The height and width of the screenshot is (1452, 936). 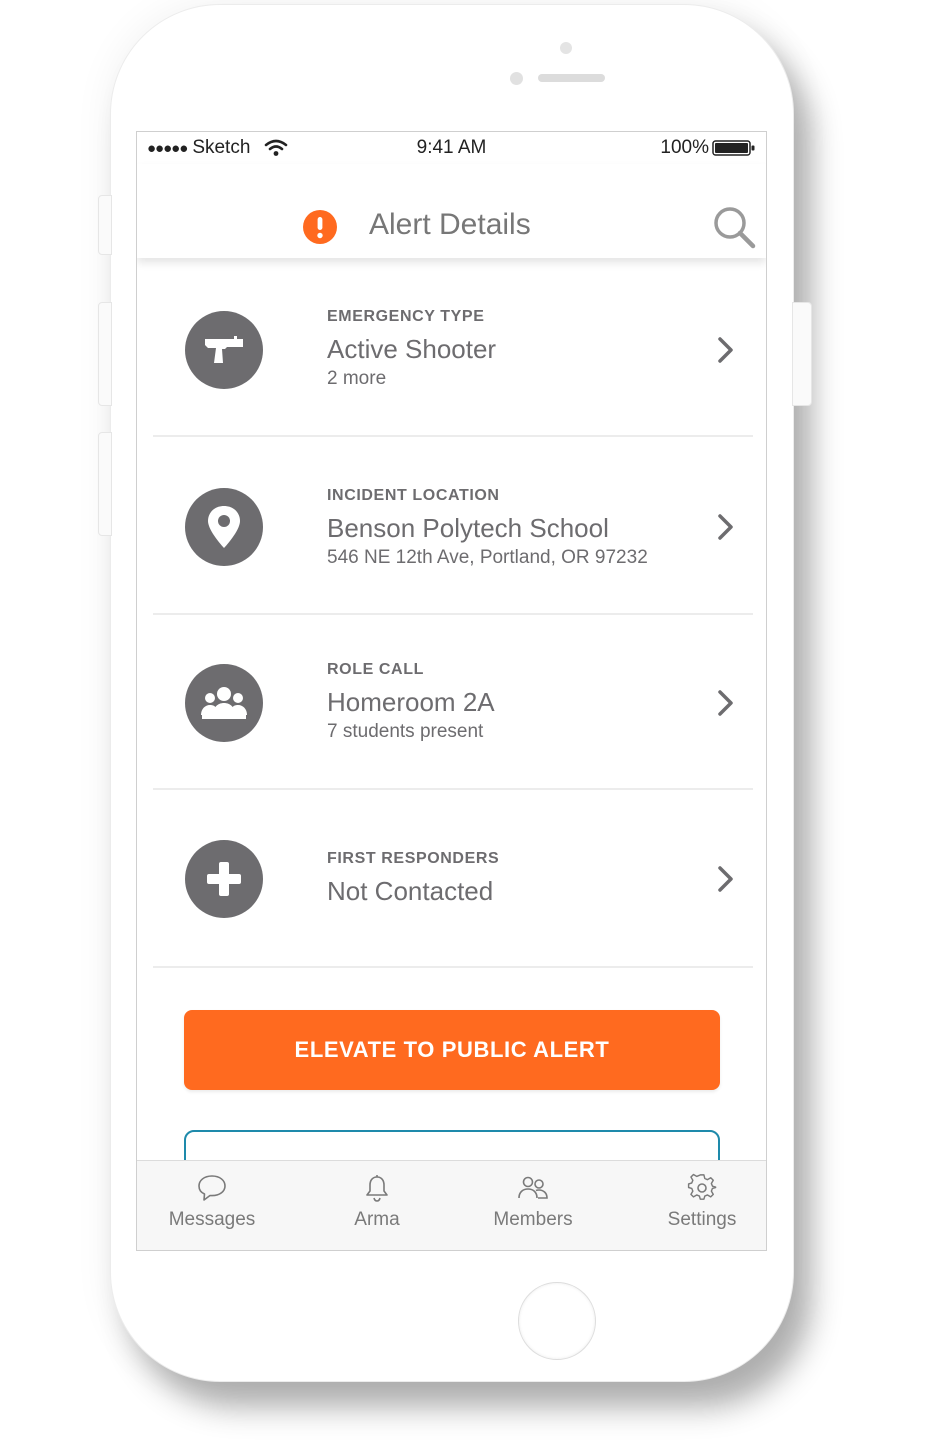 What do you see at coordinates (702, 1205) in the screenshot?
I see `tab-settings: Settings` at bounding box center [702, 1205].